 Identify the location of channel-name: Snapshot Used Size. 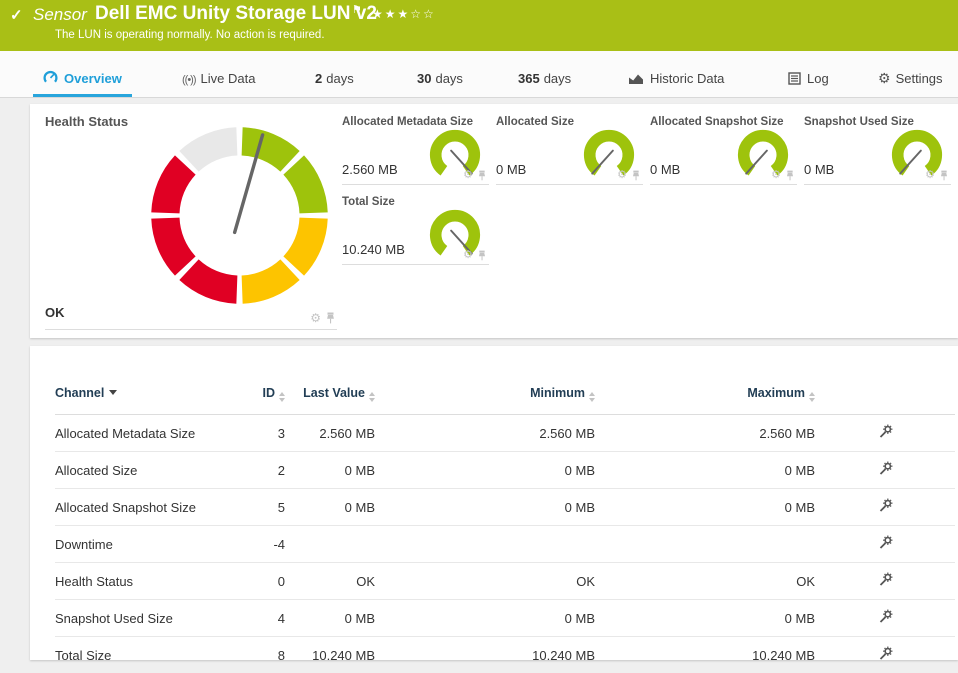
(142, 618).